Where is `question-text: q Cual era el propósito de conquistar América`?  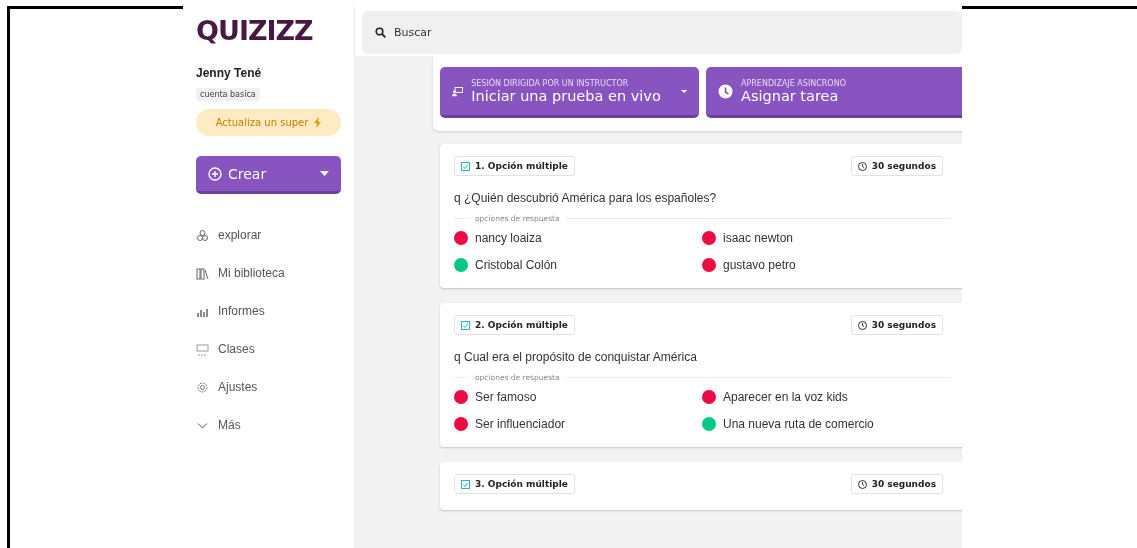 question-text: q Cual era el propósito de conquistar América is located at coordinates (576, 357).